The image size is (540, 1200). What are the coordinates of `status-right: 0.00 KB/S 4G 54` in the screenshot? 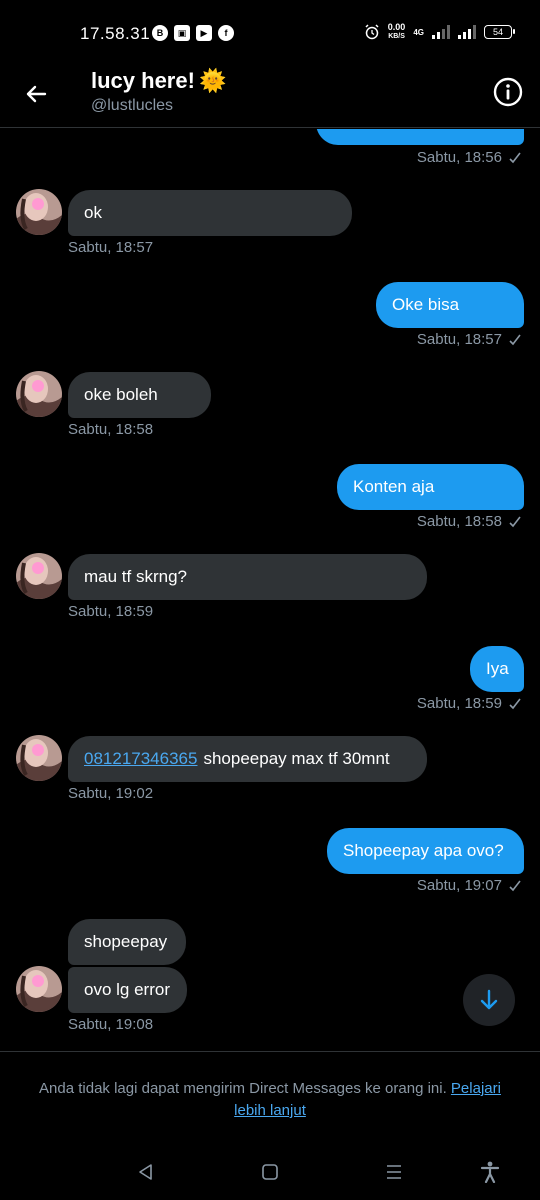 It's located at (439, 32).